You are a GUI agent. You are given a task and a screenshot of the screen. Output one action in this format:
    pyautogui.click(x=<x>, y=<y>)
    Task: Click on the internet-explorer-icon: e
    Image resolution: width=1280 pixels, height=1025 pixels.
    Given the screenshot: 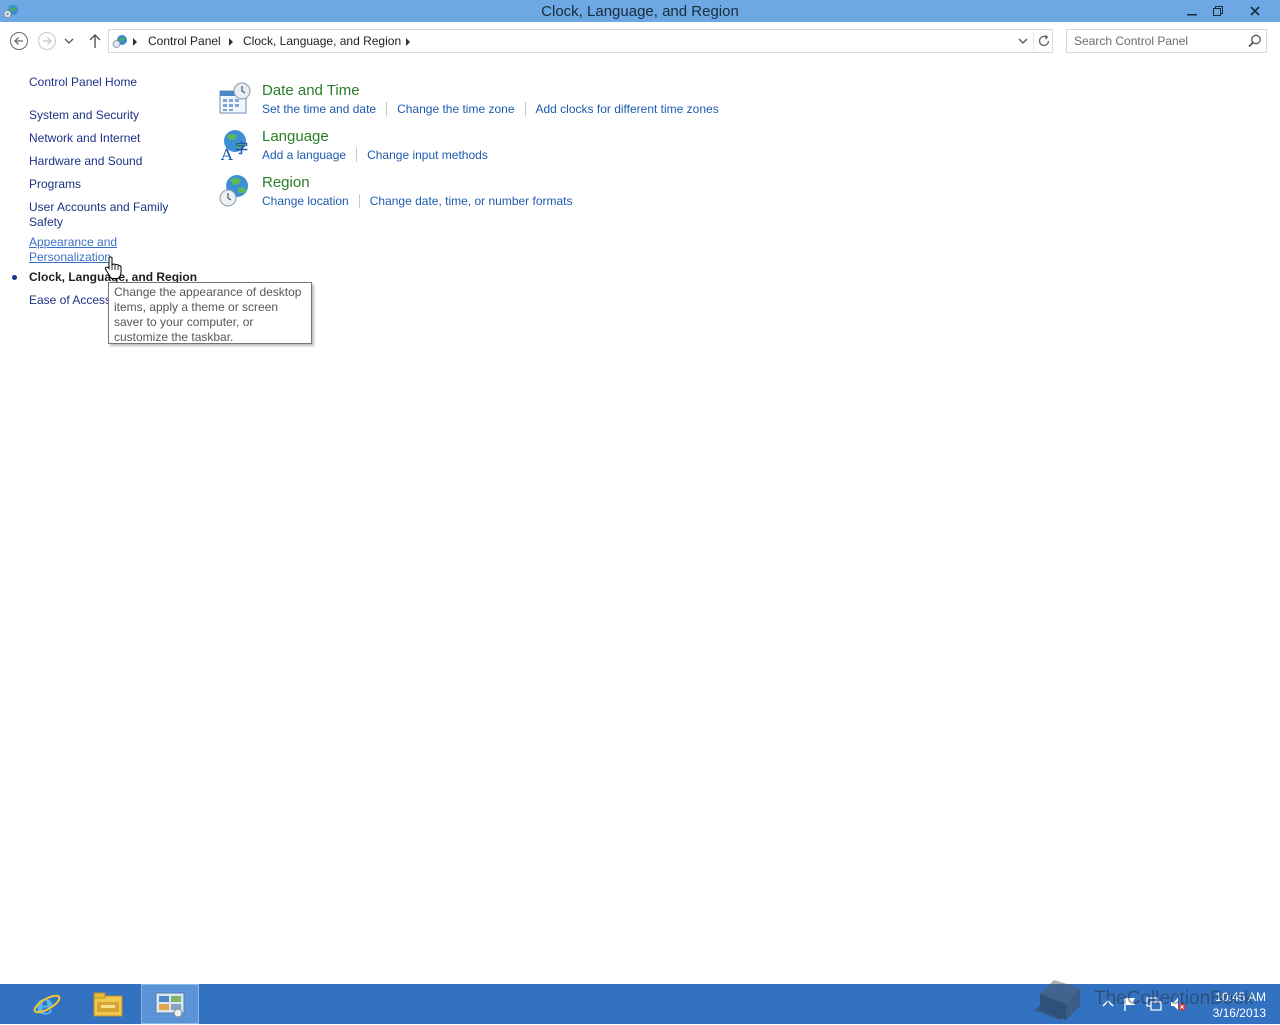 What is the action you would take?
    pyautogui.click(x=47, y=1004)
    